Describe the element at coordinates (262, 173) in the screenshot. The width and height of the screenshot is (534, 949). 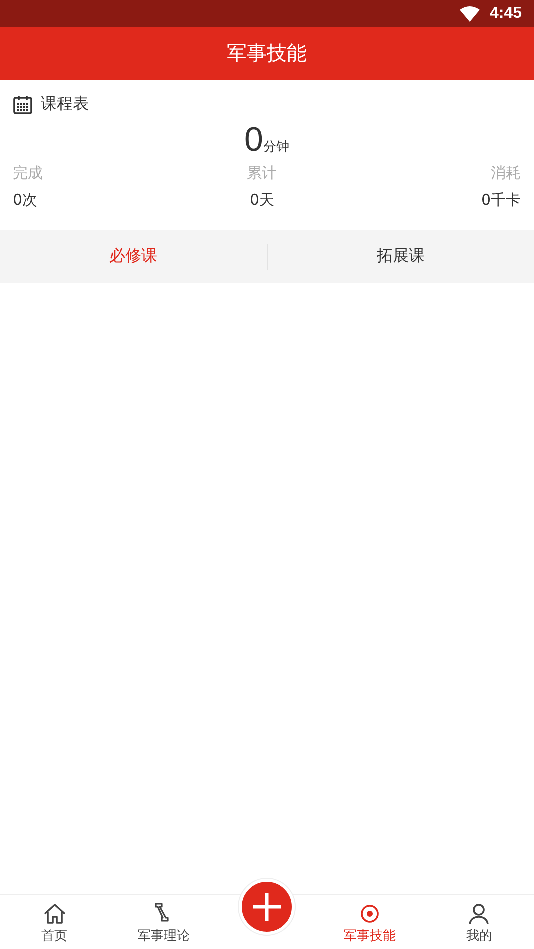
I see `stat-label: 累计` at that location.